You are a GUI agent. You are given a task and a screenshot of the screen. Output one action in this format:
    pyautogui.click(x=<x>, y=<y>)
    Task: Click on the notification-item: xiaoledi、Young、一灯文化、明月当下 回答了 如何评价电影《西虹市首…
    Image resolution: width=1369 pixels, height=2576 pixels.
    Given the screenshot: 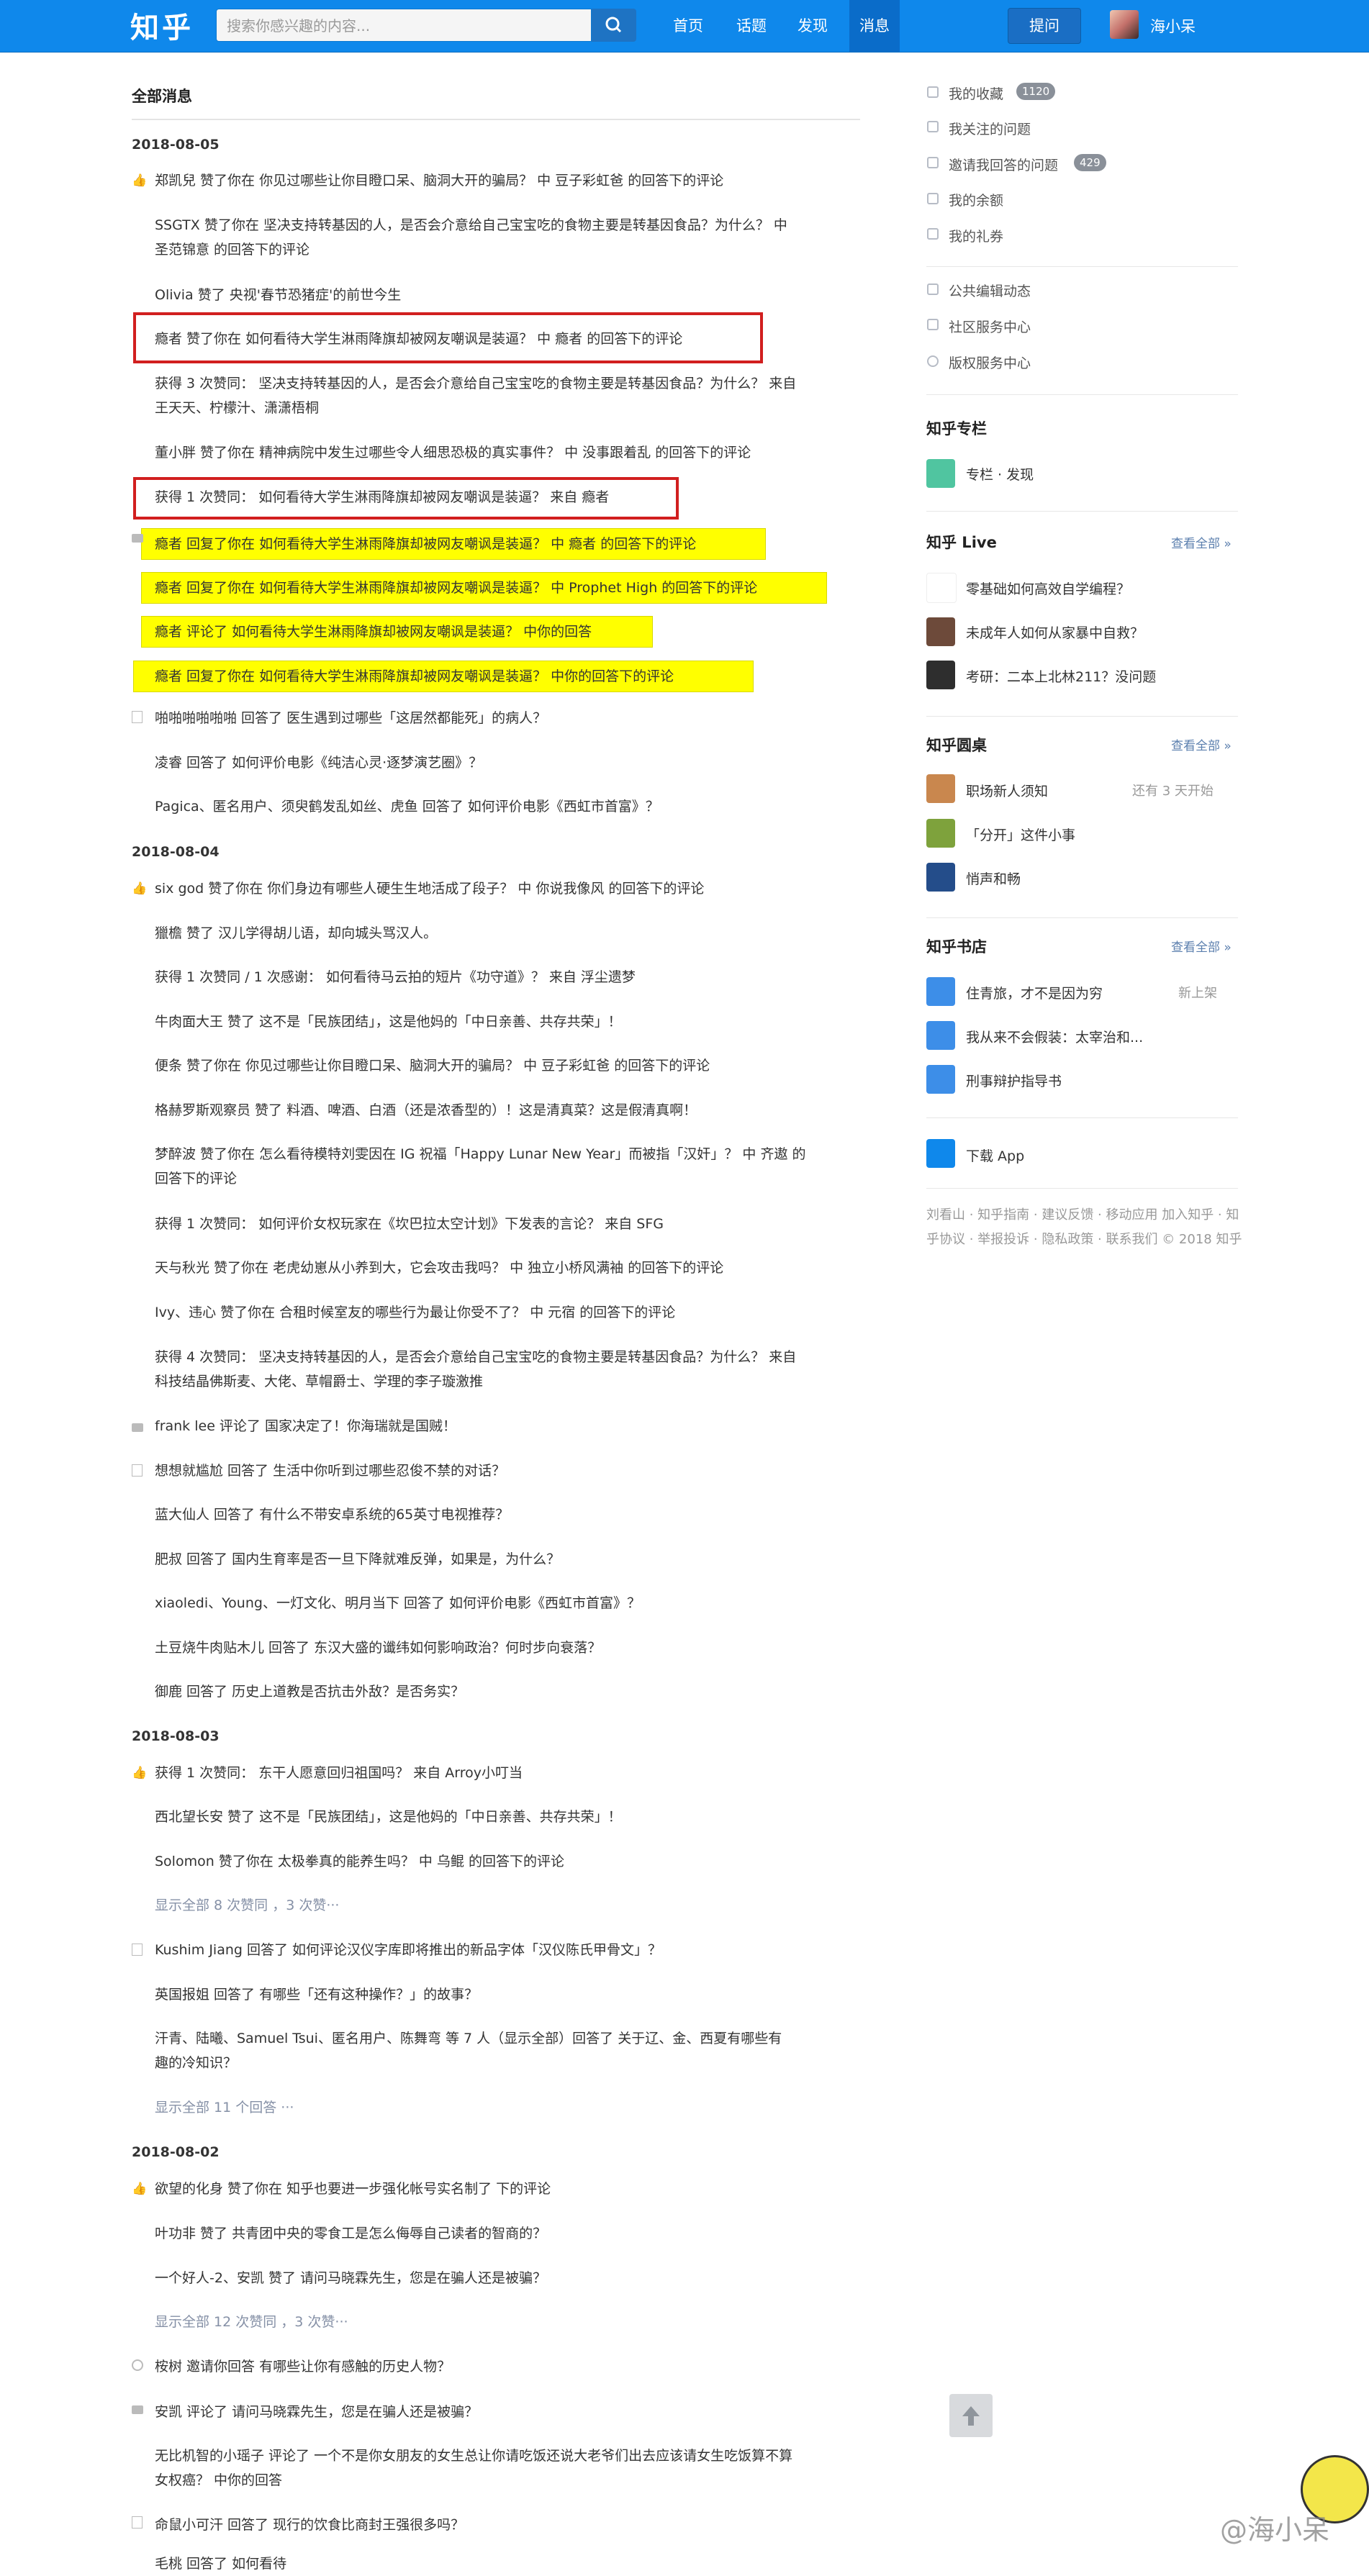 What is the action you would take?
    pyautogui.click(x=506, y=1603)
    